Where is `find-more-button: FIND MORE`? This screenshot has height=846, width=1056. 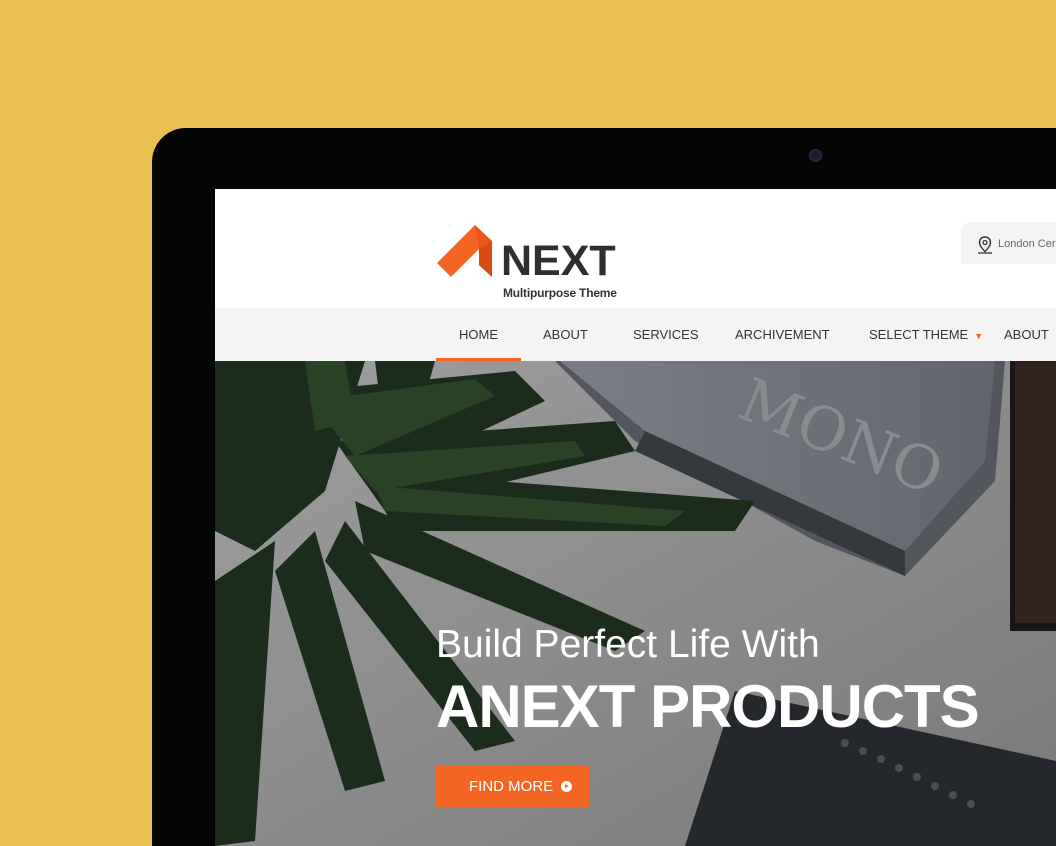
find-more-button: FIND MORE is located at coordinates (512, 786).